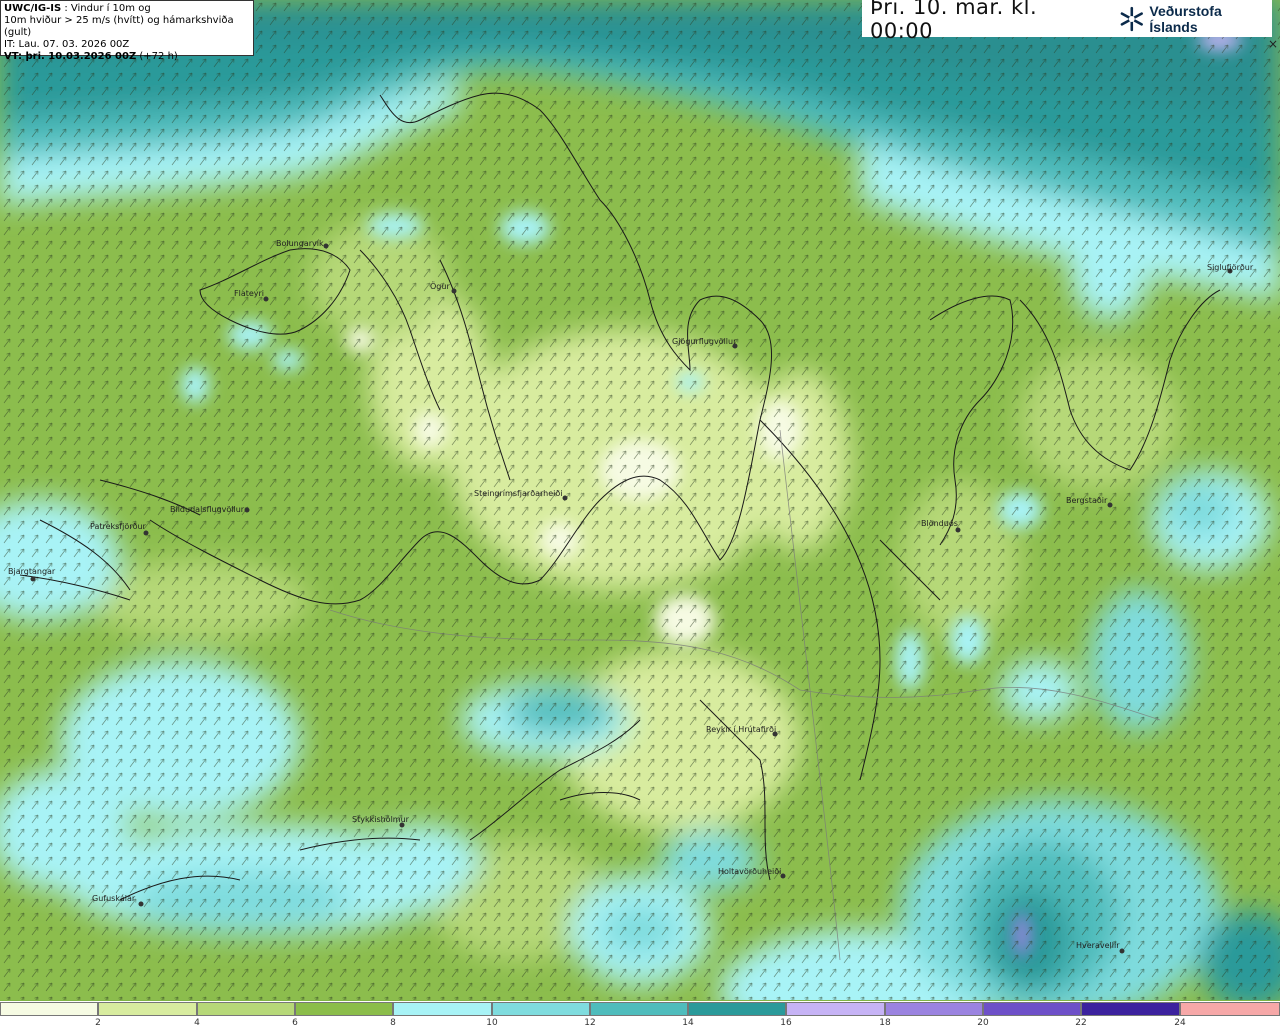 This screenshot has width=1280, height=1030. I want to click on legend-tick-label: 20, so click(983, 1023).